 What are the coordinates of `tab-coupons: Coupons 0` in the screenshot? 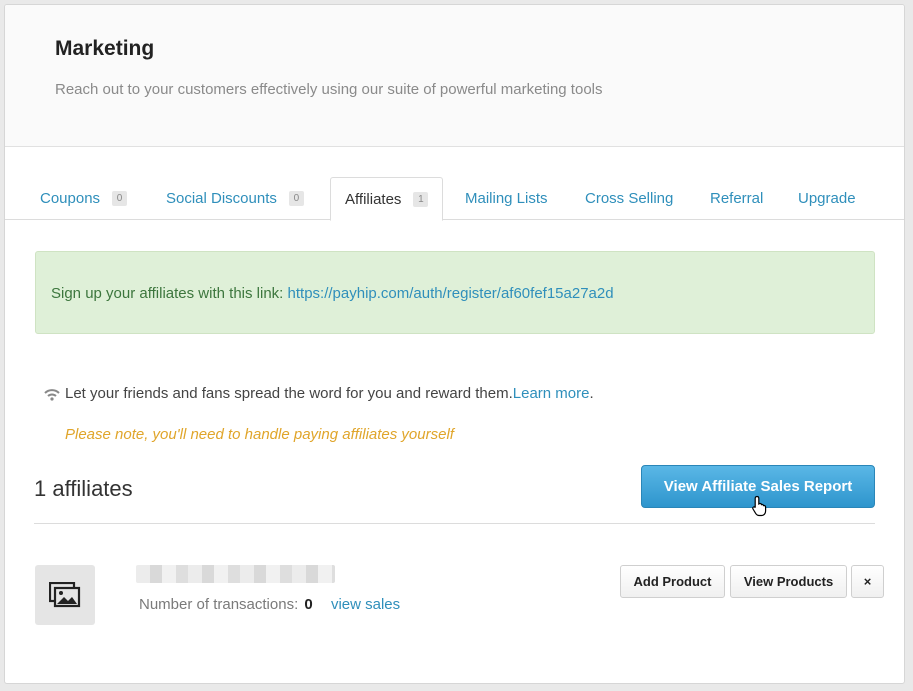 It's located at (84, 198).